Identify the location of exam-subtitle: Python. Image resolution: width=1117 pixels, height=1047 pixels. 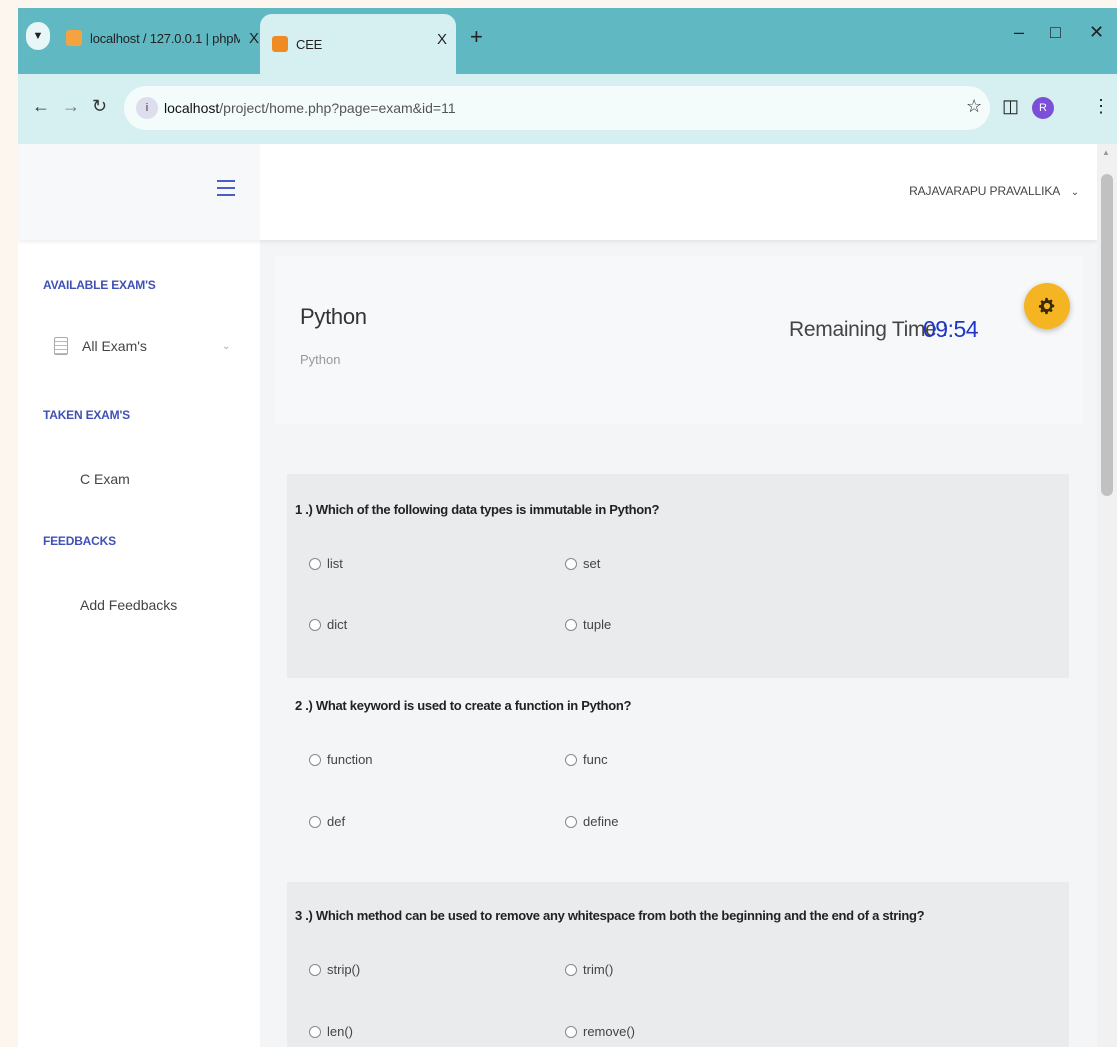
(320, 359).